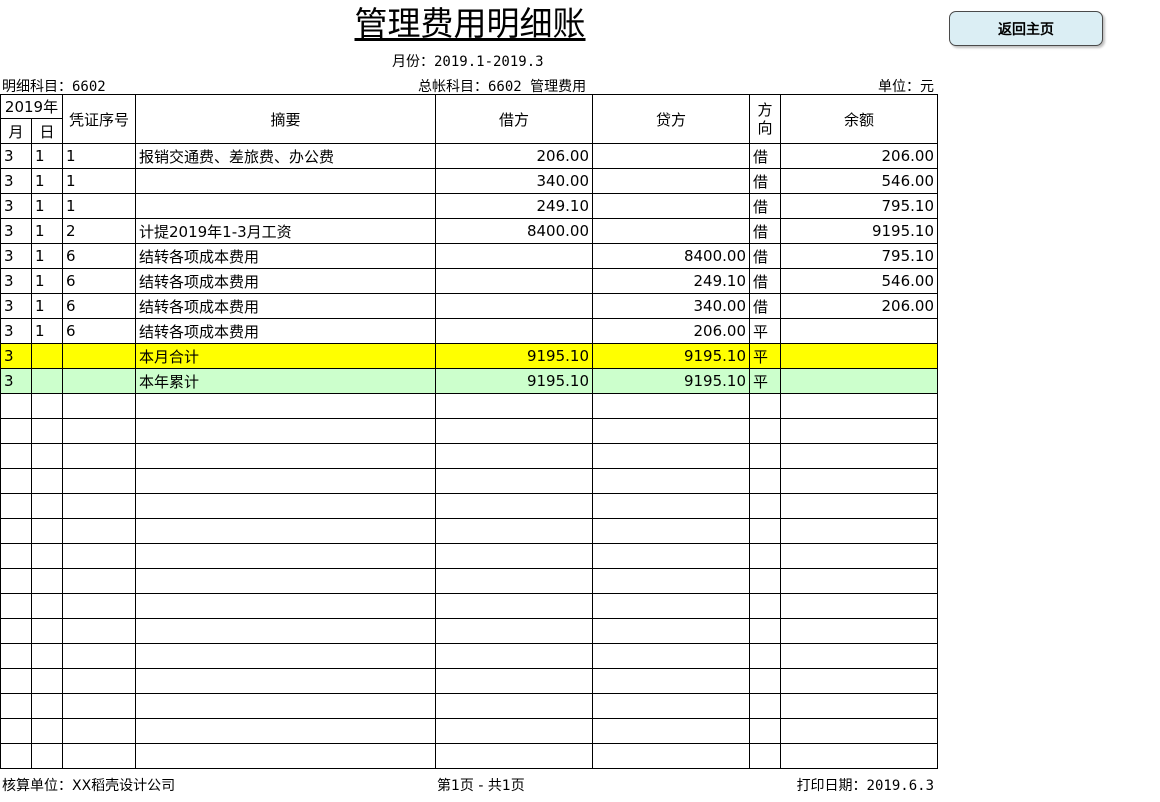 Image resolution: width=1160 pixels, height=802 pixels. I want to click on debit-cell: 206.00, so click(514, 156).